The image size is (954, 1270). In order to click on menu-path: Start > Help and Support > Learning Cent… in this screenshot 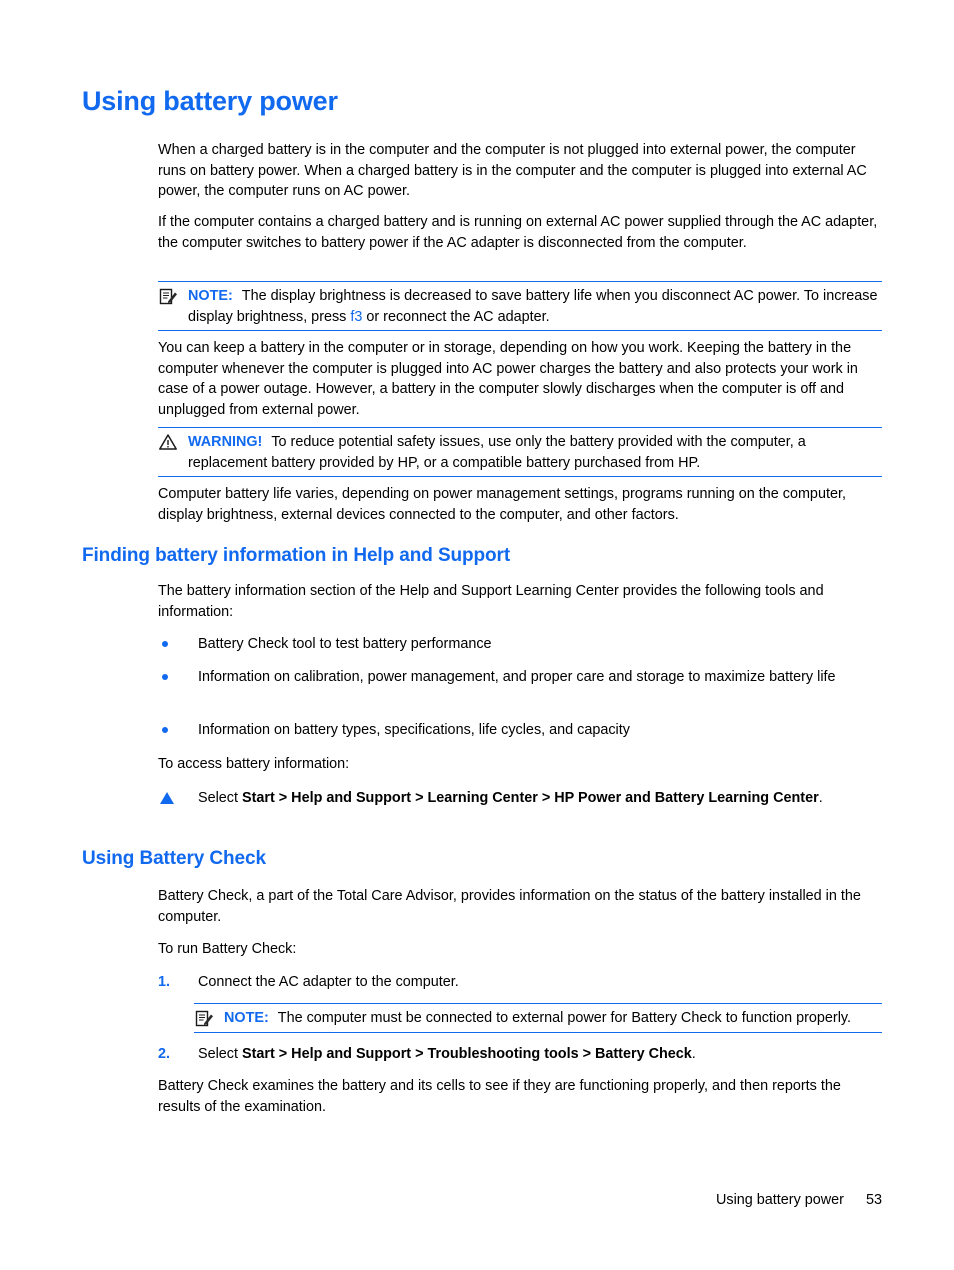, I will do `click(530, 798)`.